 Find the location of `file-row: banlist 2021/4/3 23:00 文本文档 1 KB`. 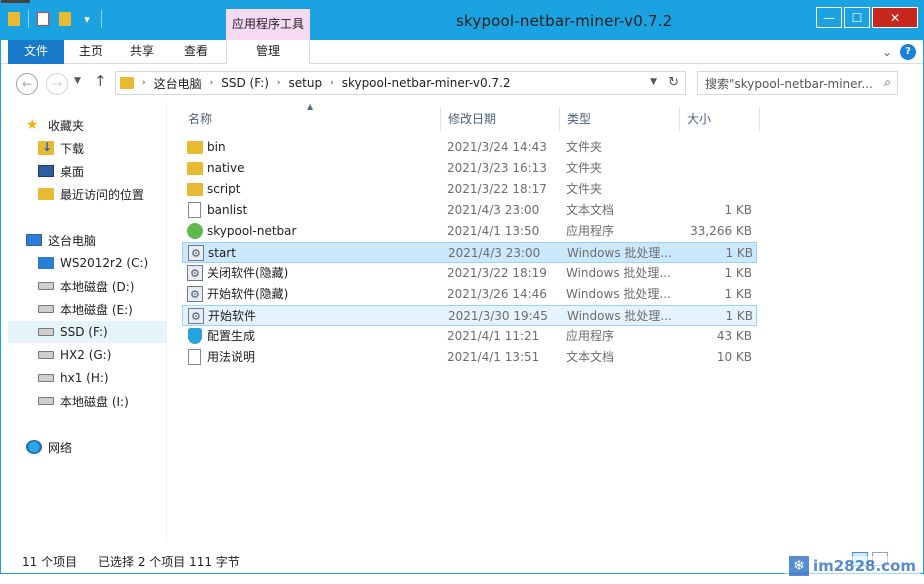

file-row: banlist 2021/4/3 23:00 文本文档 1 KB is located at coordinates (469, 210).